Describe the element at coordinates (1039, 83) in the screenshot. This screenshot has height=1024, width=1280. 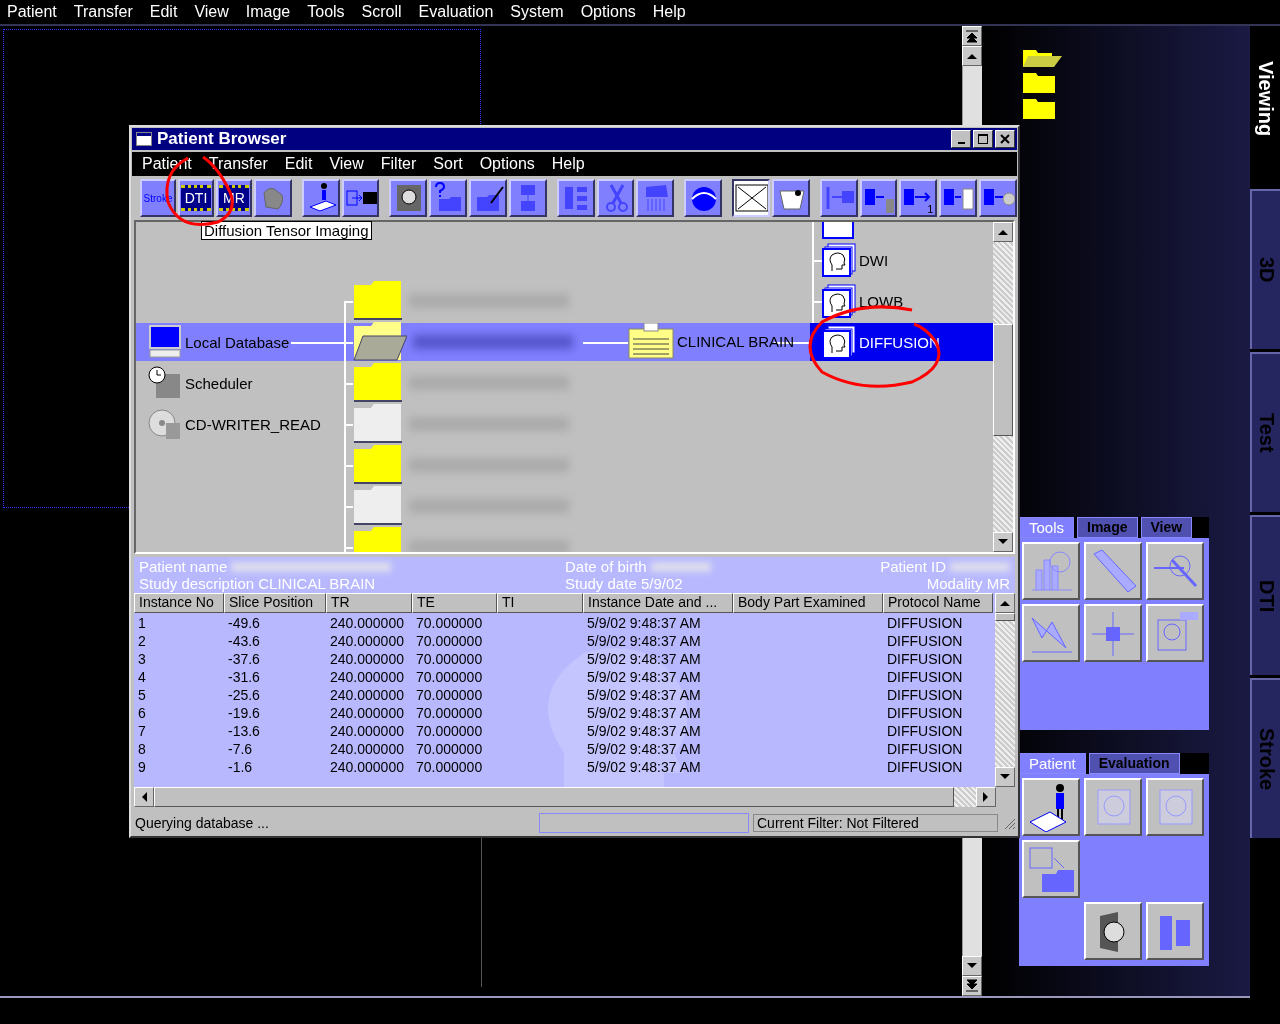
I see `folder-icon` at that location.